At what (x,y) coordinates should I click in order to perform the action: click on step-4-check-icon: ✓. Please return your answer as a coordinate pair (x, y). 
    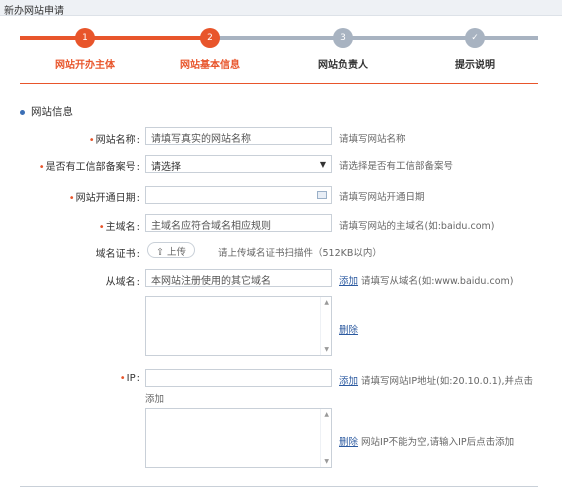
    Looking at the image, I should click on (475, 38).